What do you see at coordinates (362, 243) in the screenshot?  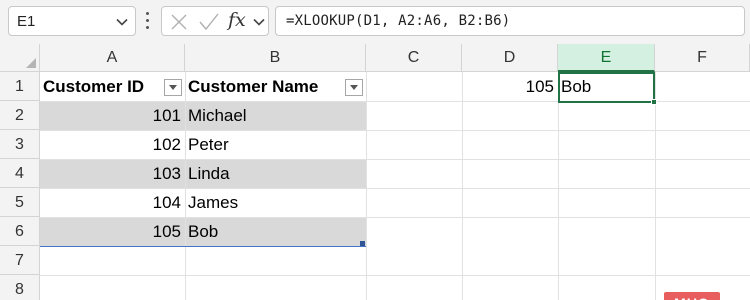 I see `table-resize-handle` at bounding box center [362, 243].